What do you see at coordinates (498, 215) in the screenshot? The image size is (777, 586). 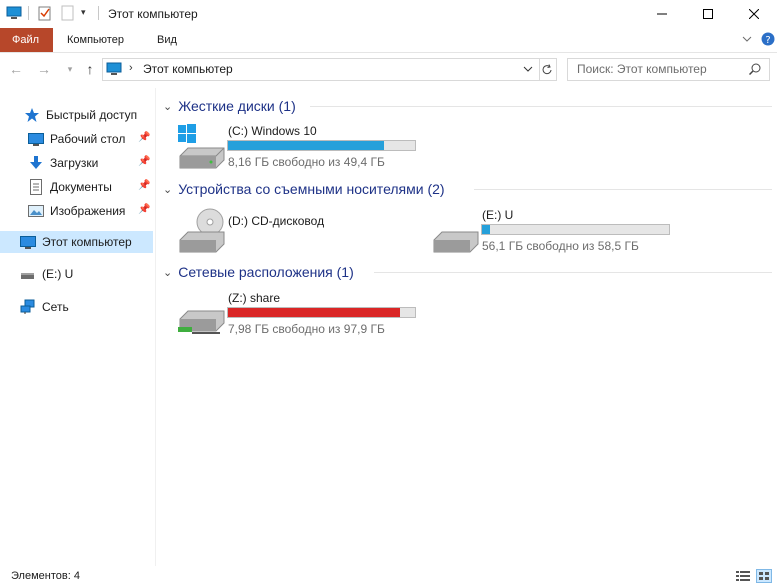 I see `drive-name: (E:) U` at bounding box center [498, 215].